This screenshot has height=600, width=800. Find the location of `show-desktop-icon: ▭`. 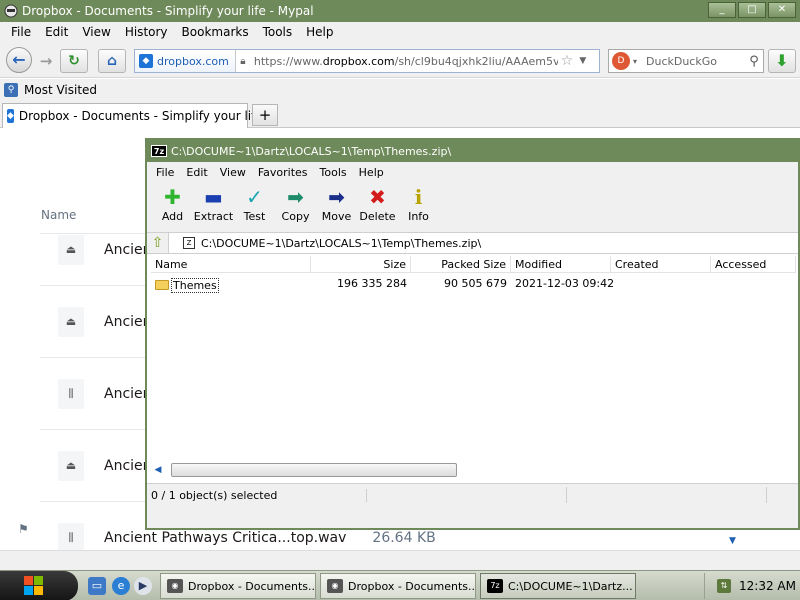

show-desktop-icon: ▭ is located at coordinates (97, 586).